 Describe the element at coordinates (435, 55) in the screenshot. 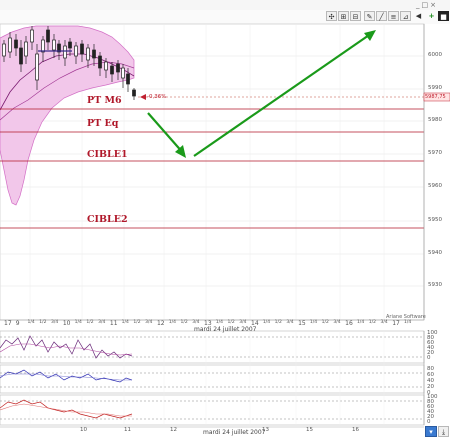

I see `y-tick: 6000` at that location.